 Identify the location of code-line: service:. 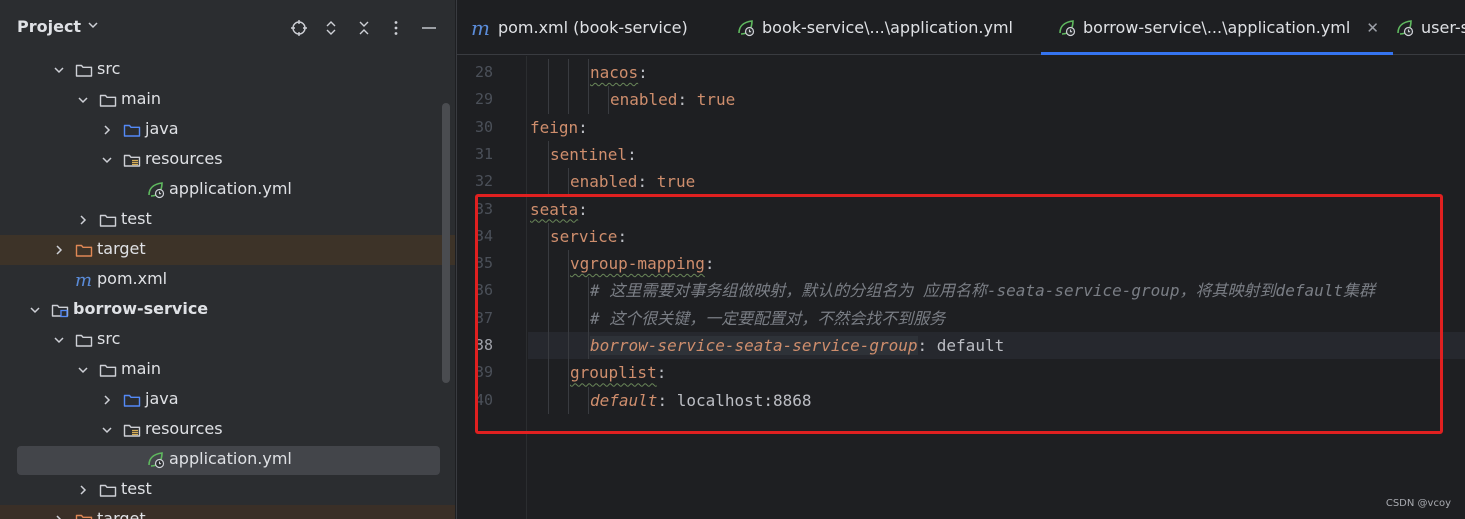
(996, 236).